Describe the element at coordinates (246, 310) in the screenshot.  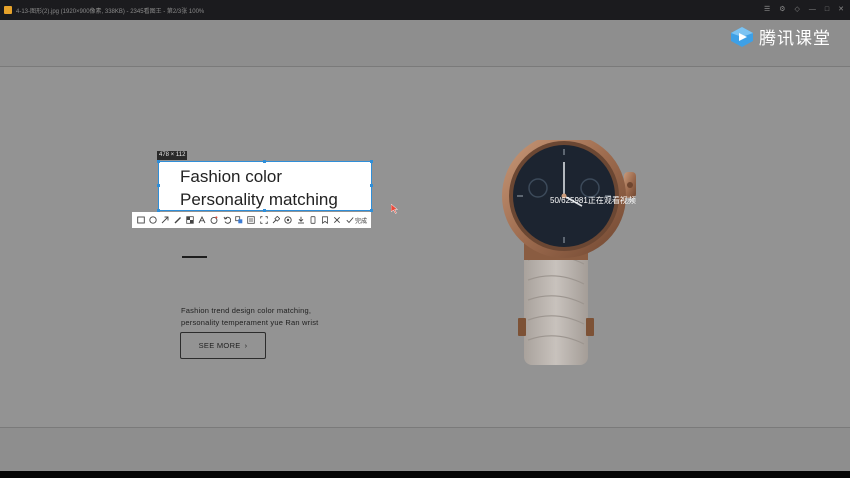
I see `description-line-1: Fashion trend design color matching,` at that location.